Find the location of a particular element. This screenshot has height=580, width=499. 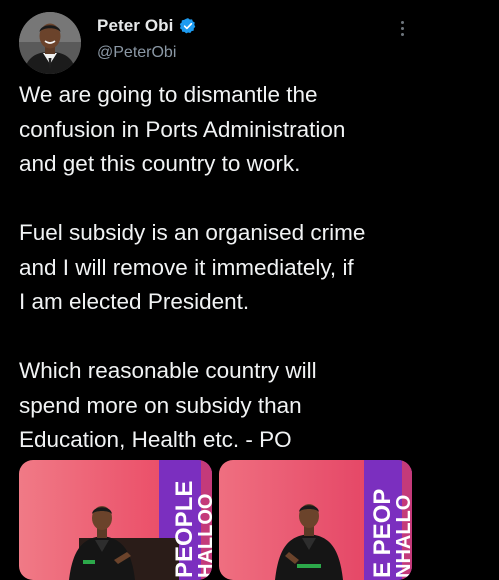

avatar is located at coordinates (50, 43).